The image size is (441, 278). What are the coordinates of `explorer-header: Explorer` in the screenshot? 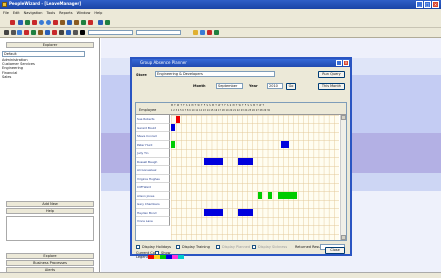 It's located at (50, 45).